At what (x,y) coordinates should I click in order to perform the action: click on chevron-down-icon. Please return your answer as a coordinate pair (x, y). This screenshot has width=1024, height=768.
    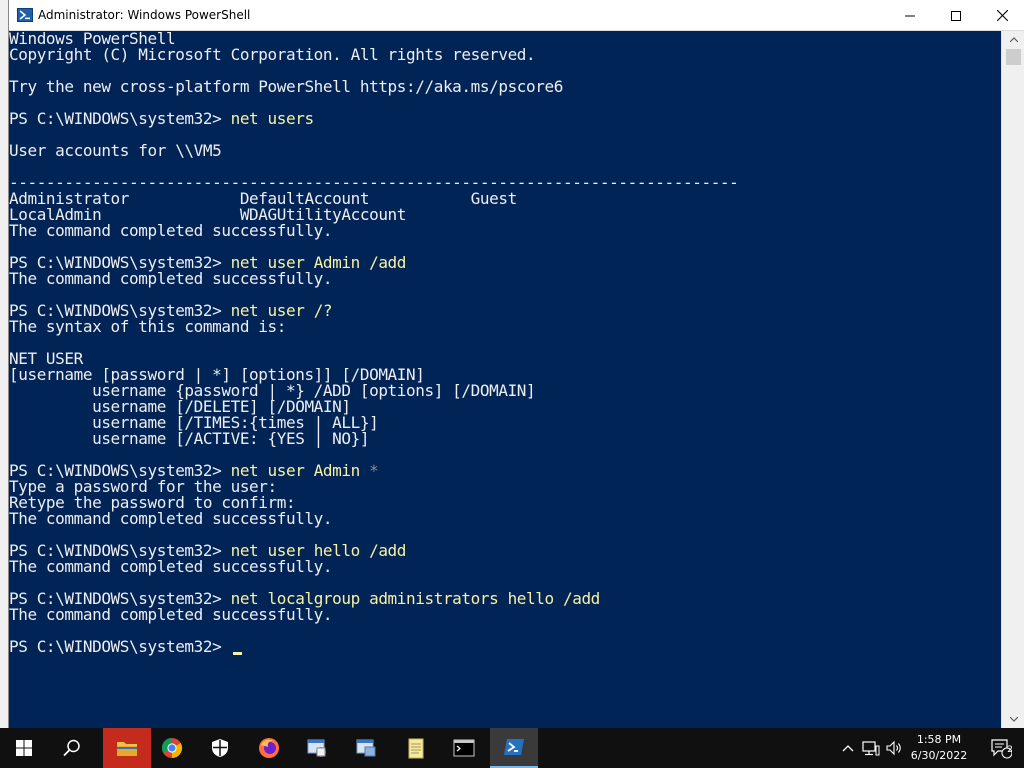
    Looking at the image, I should click on (1013, 719).